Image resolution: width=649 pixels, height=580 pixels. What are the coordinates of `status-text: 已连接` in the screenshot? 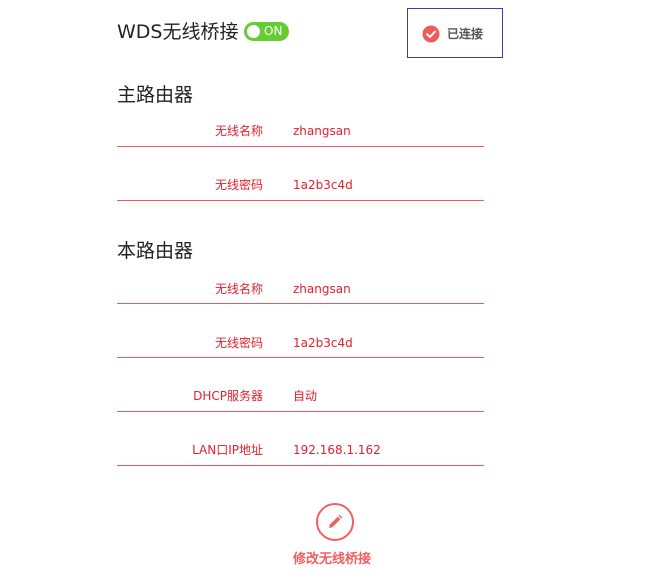 It's located at (465, 34).